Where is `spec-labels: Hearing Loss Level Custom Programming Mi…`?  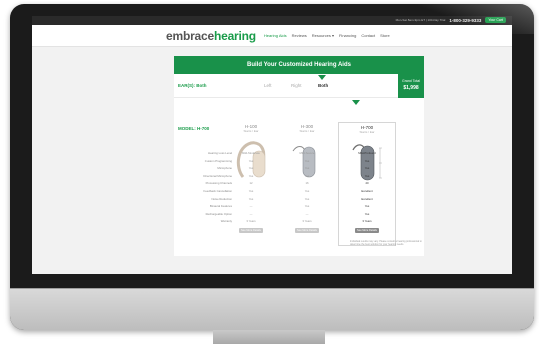
spec-labels: Hearing Loss Level Custom Programming Mi… is located at coordinates (217, 187).